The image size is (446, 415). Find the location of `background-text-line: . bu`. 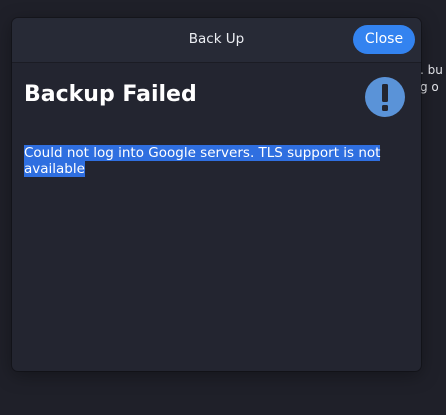

background-text-line: . bu is located at coordinates (431, 70).